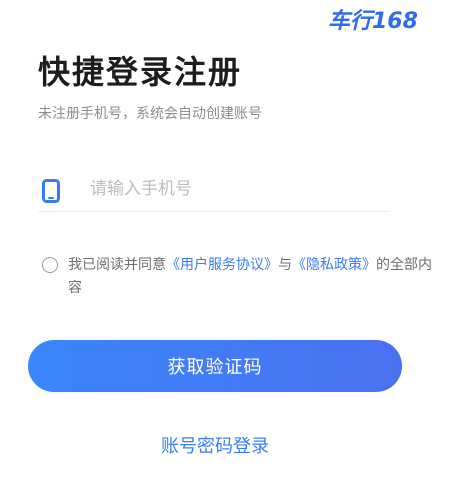 Image resolution: width=450 pixels, height=482 pixels. What do you see at coordinates (255, 277) in the screenshot?
I see `agreement-text: 我已阅读并同意《用户服务协议》与《隐私政策》的全部内容` at bounding box center [255, 277].